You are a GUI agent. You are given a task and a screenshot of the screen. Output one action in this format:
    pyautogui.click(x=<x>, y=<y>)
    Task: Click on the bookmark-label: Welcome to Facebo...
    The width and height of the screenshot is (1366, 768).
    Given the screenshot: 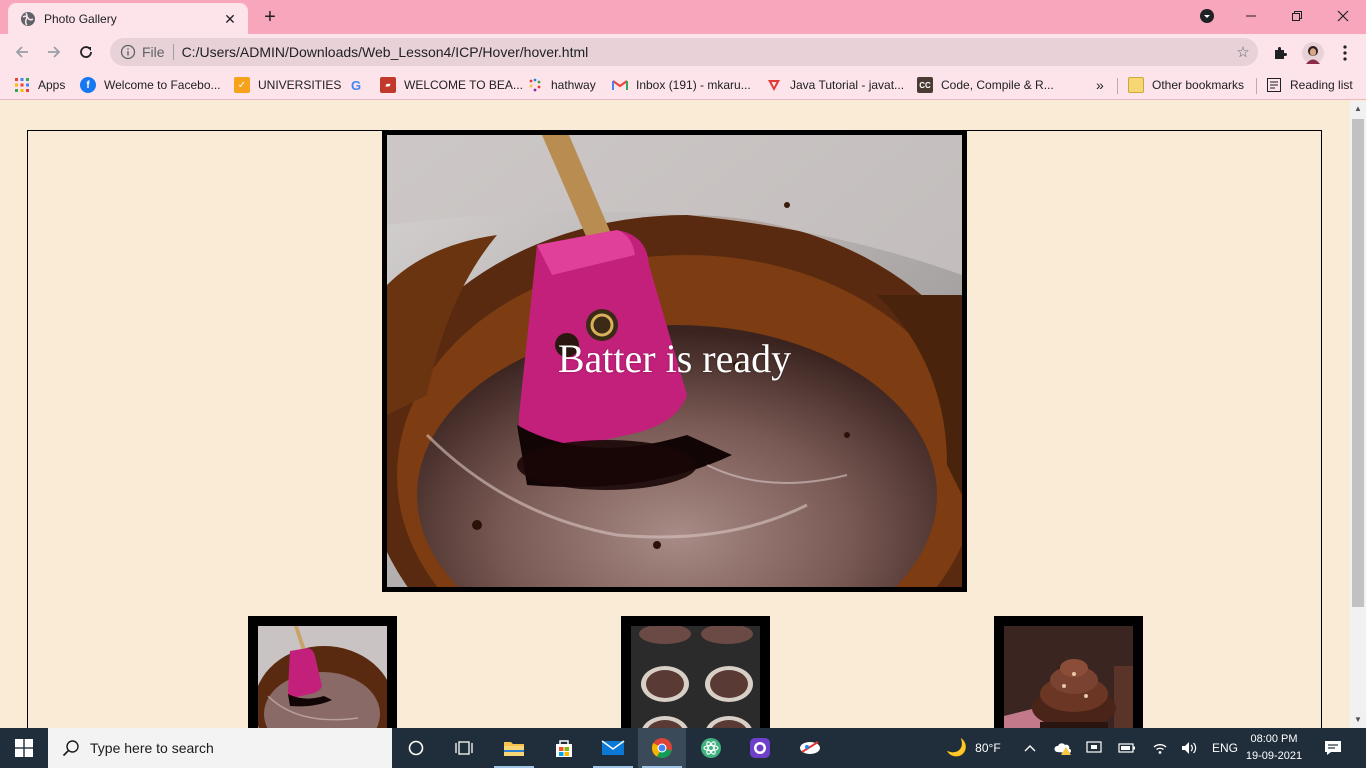 What is the action you would take?
    pyautogui.click(x=162, y=85)
    